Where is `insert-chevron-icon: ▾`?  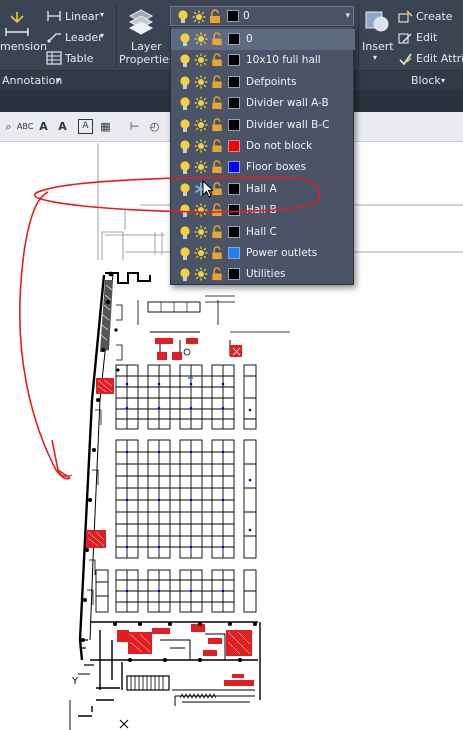
insert-chevron-icon: ▾ is located at coordinates (375, 57).